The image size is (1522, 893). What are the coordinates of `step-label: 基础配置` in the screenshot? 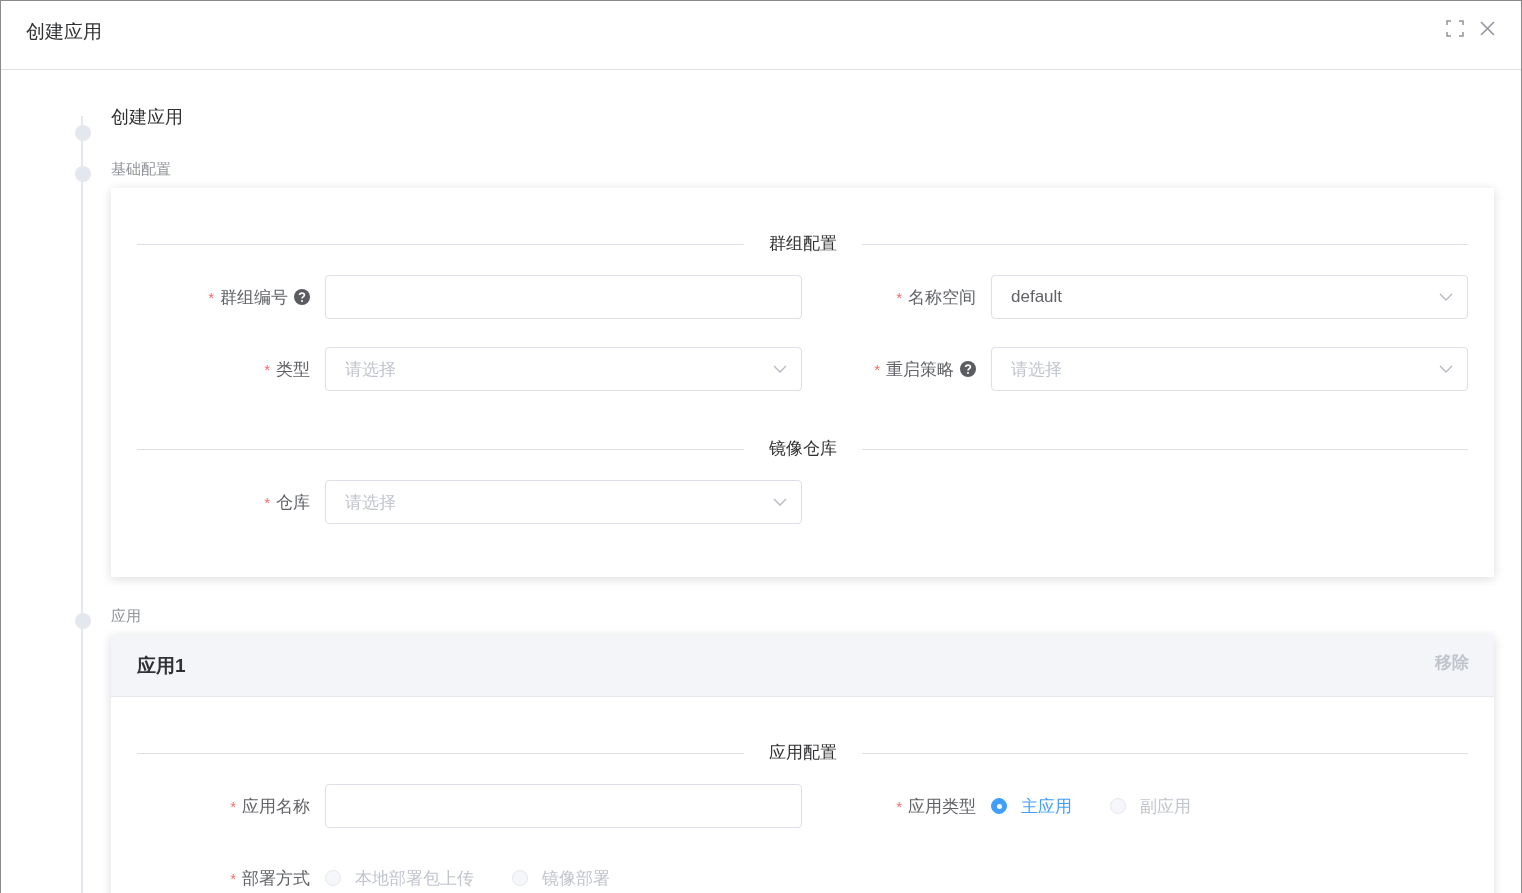 It's located at (141, 169).